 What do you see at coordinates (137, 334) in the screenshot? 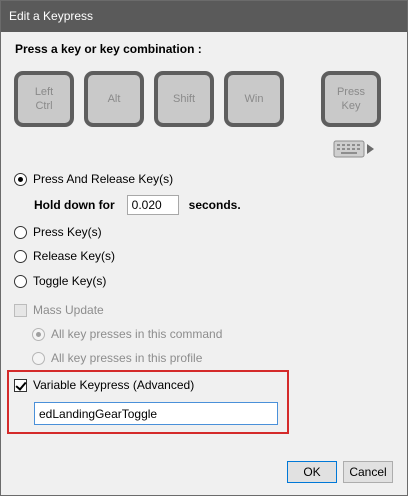
I see `all-command-label: All key presses in this command` at bounding box center [137, 334].